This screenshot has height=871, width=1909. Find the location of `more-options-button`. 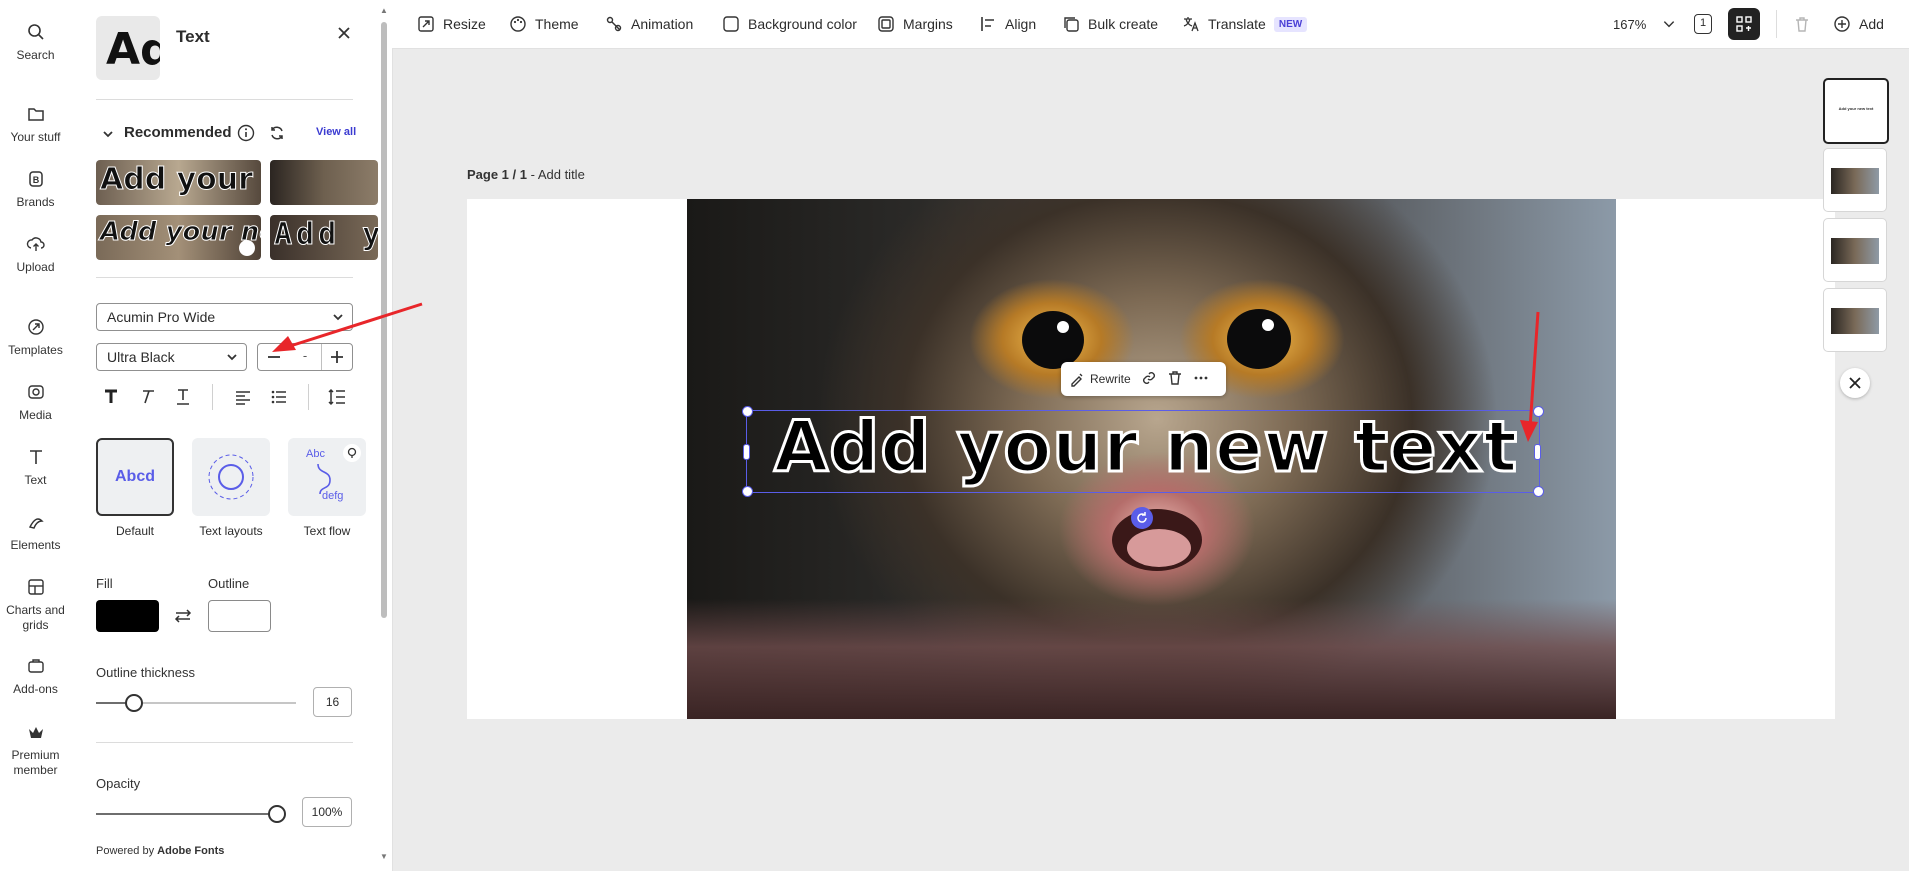

more-options-button is located at coordinates (1201, 379).